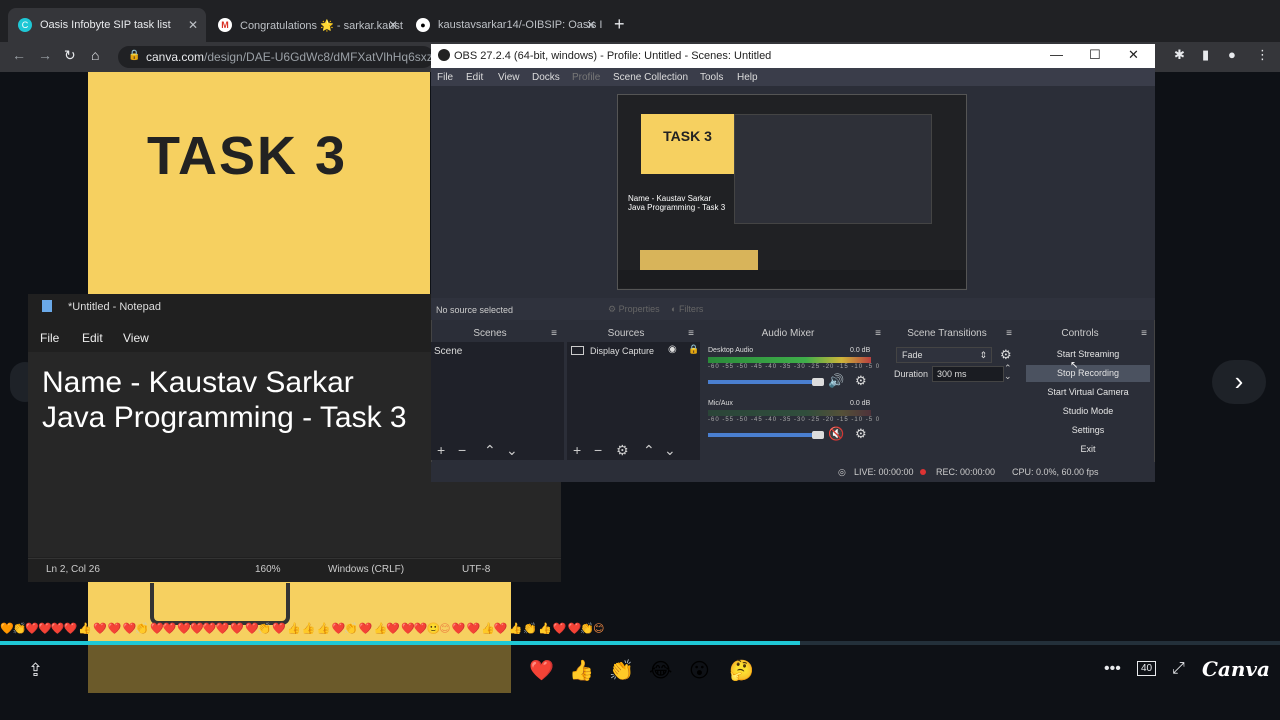 The height and width of the screenshot is (720, 1280). Describe the element at coordinates (1239, 382) in the screenshot. I see `next-slide-button: ›` at that location.